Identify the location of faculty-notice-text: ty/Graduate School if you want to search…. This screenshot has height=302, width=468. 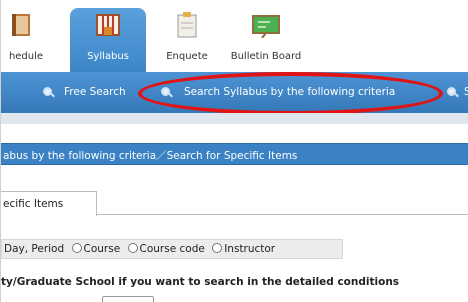
(200, 282).